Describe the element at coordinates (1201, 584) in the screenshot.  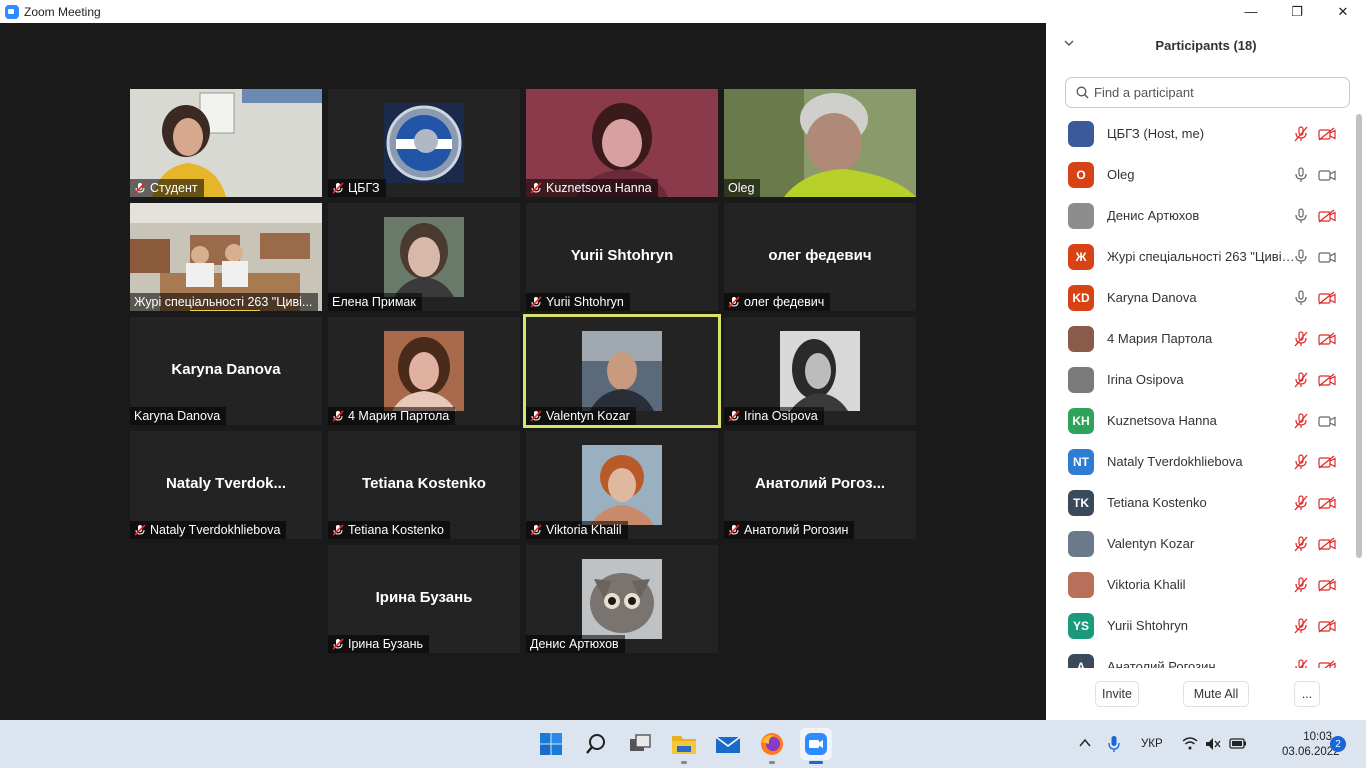
I see `participant-row: Viktoria Khalil` at that location.